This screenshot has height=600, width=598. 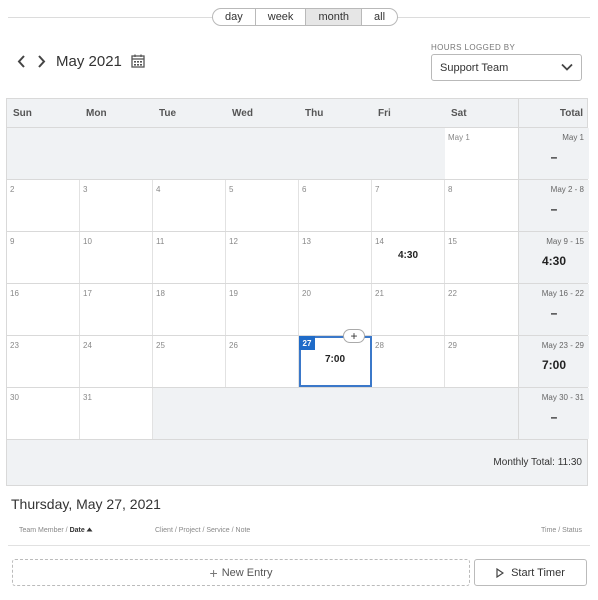 I want to click on week-total-cell: May 2 - 8 –, so click(x=553, y=205).